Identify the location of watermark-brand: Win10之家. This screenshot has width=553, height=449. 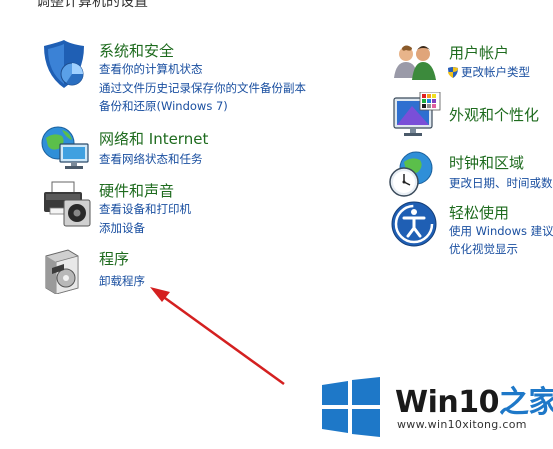
(474, 399).